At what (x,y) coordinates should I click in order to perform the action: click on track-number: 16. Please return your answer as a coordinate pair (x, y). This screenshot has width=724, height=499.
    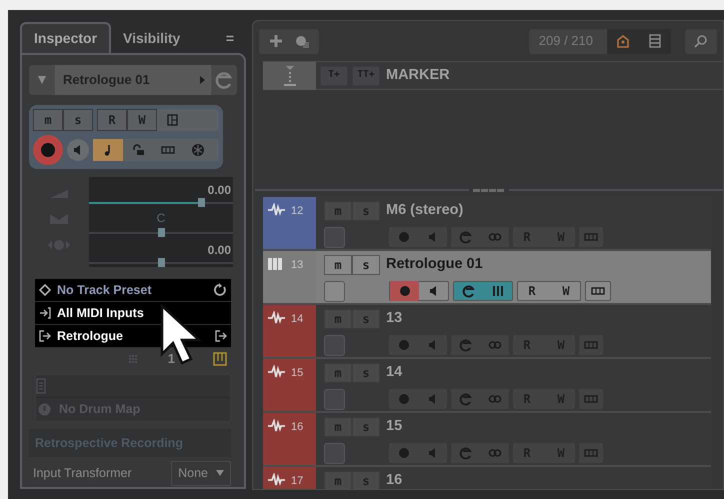
    Looking at the image, I should click on (297, 427).